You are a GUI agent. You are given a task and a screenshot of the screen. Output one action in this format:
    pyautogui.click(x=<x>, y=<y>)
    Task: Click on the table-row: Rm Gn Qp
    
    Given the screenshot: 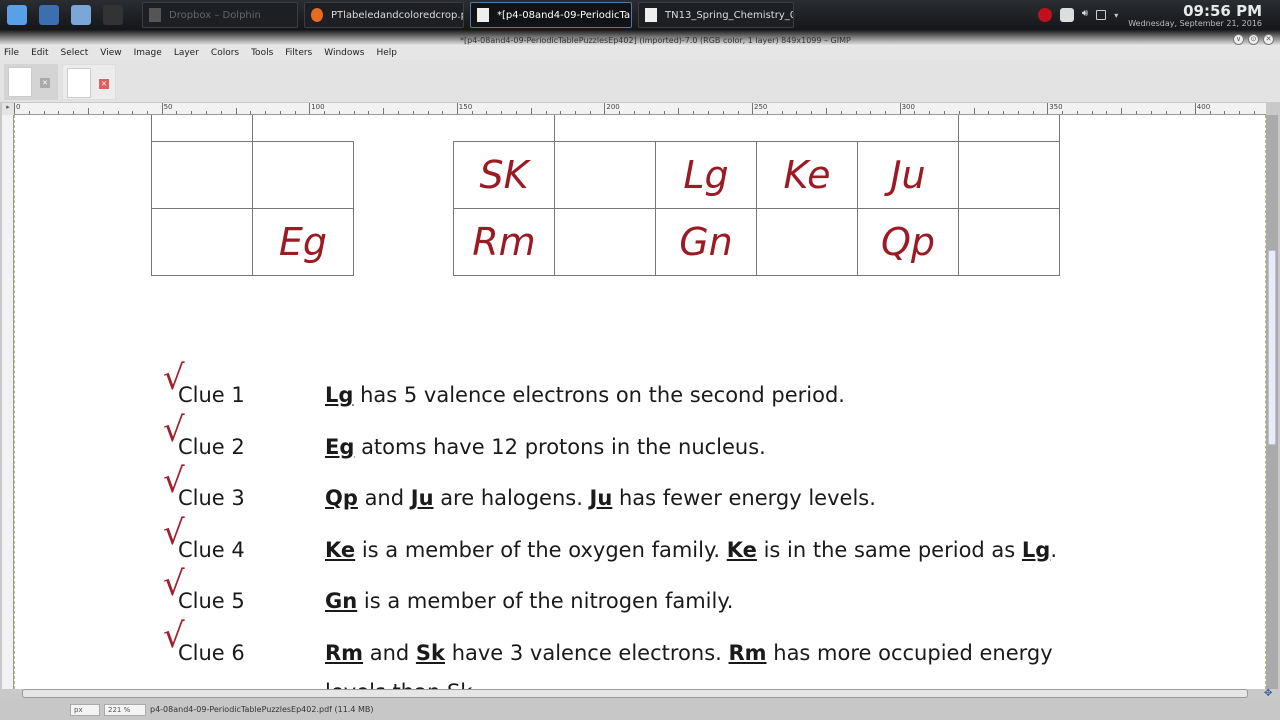 What is the action you would take?
    pyautogui.click(x=756, y=241)
    